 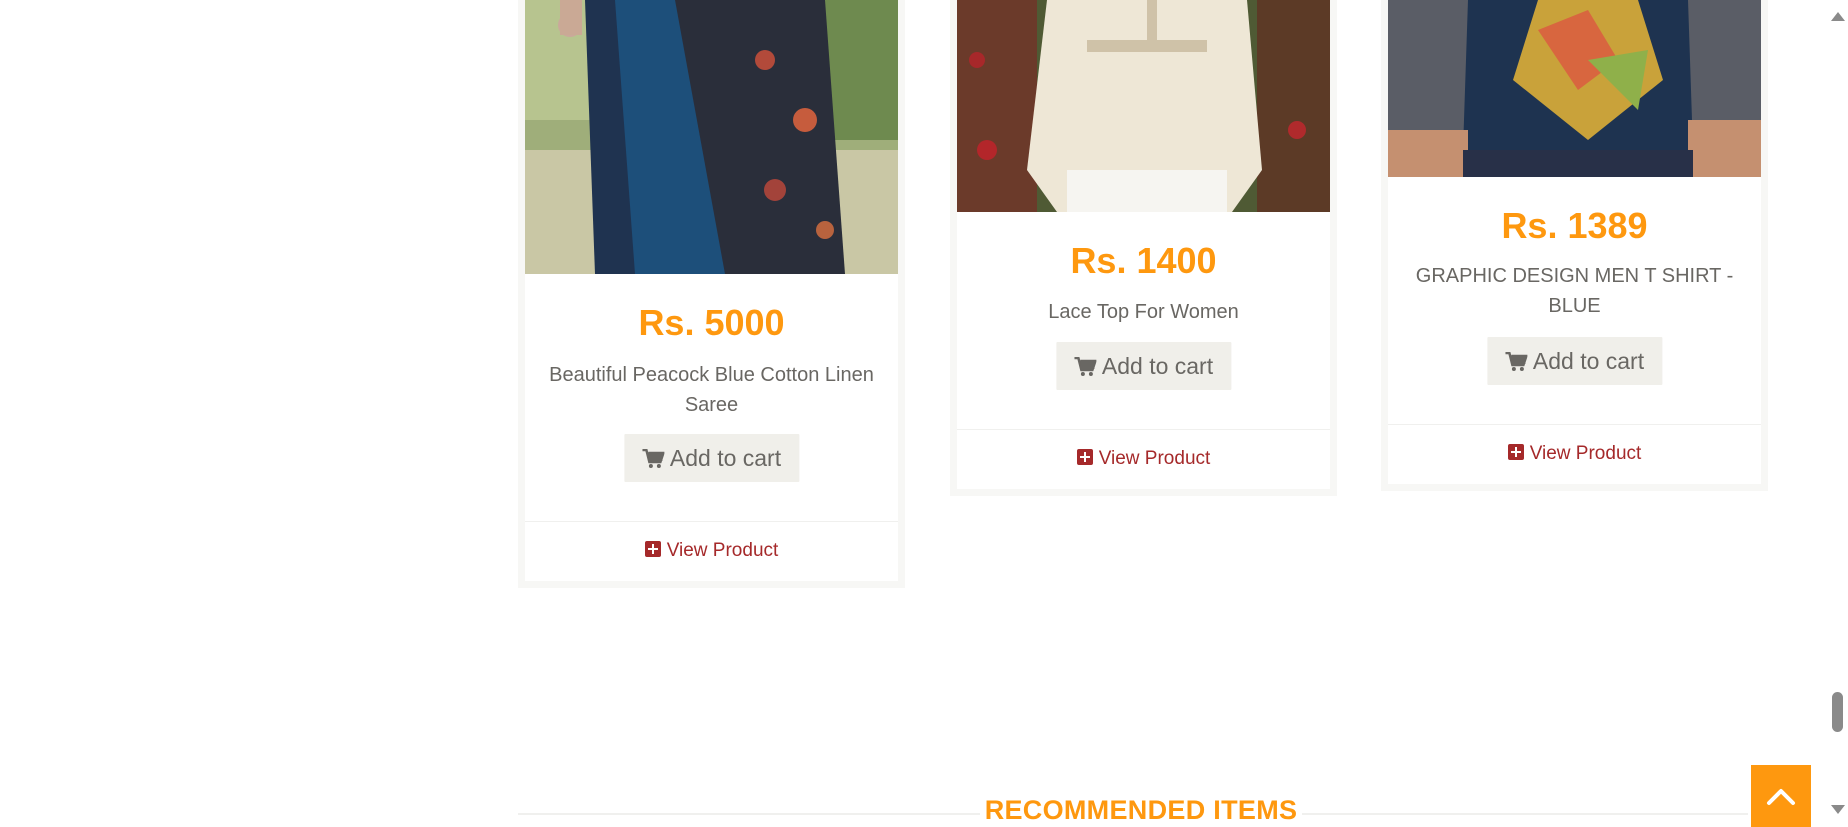 I want to click on product-price: Rs. 1389, so click(x=1574, y=225).